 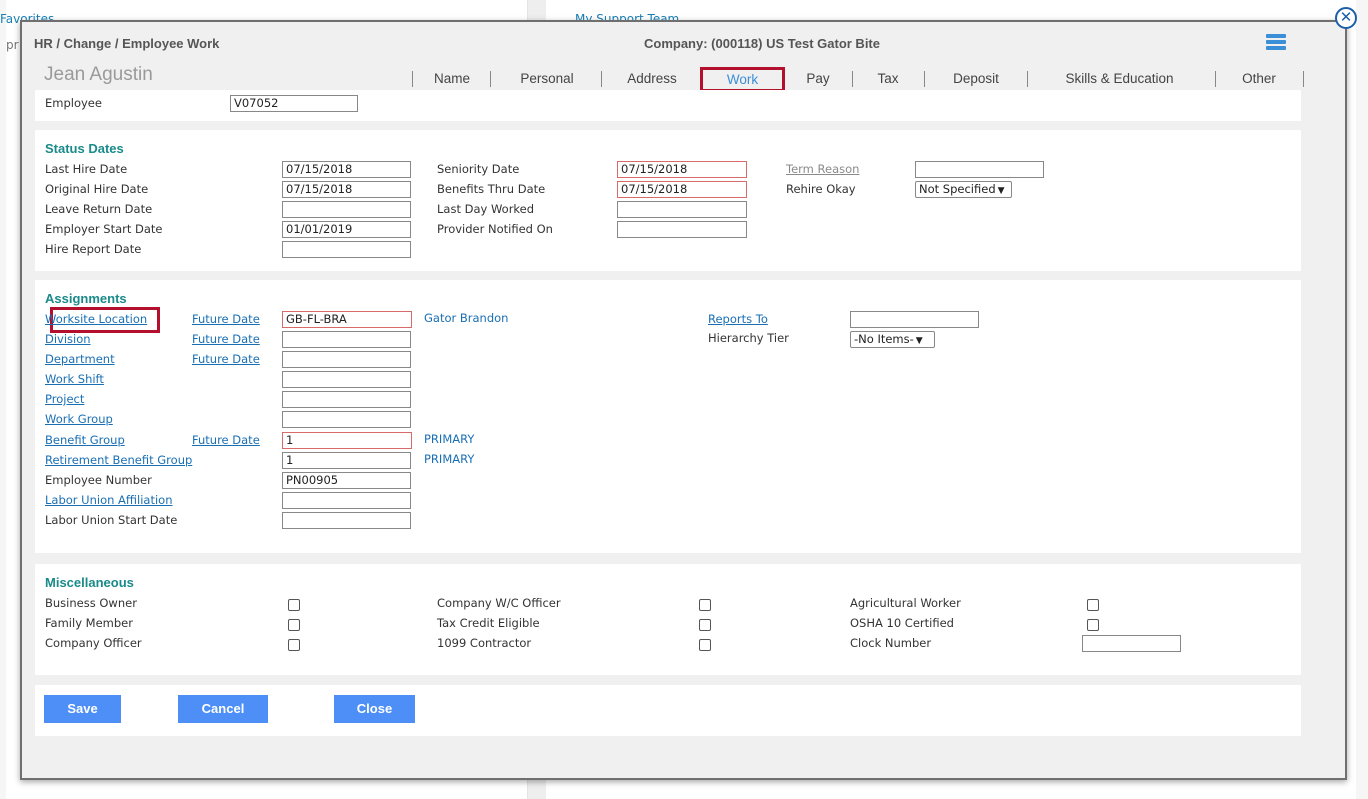 I want to click on business-owner-checkbox, so click(x=294, y=605).